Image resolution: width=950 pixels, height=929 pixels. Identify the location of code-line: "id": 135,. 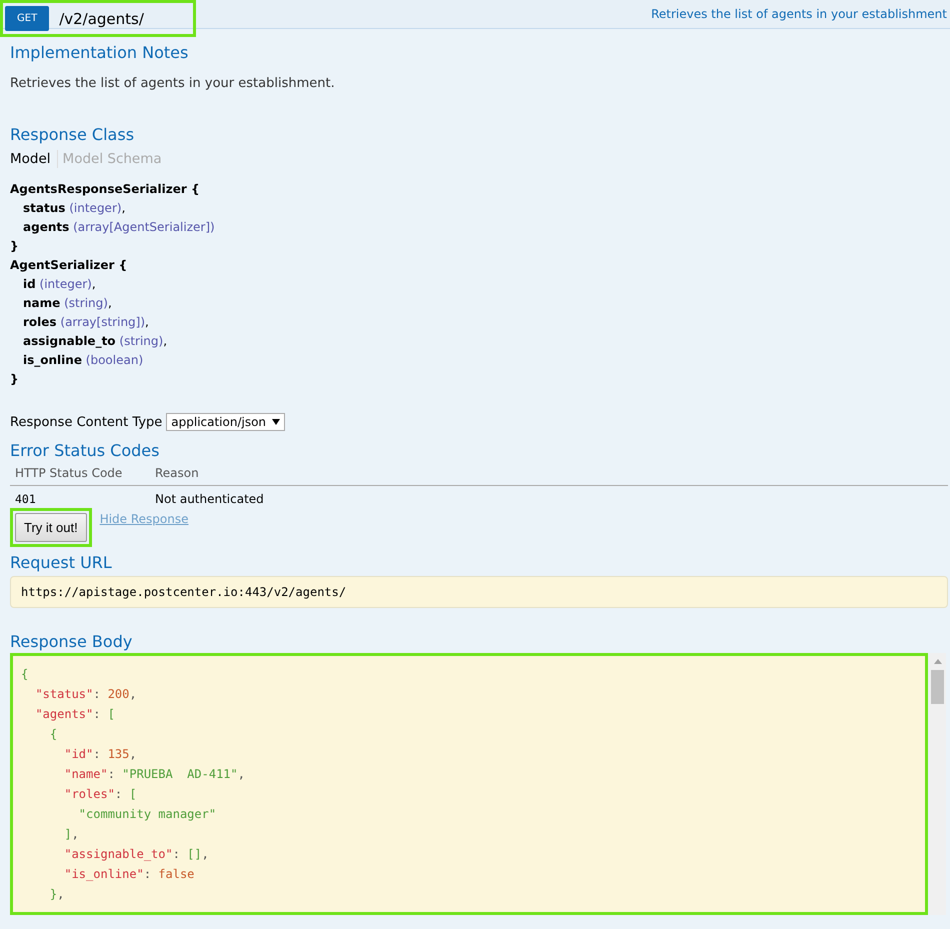
(100, 754).